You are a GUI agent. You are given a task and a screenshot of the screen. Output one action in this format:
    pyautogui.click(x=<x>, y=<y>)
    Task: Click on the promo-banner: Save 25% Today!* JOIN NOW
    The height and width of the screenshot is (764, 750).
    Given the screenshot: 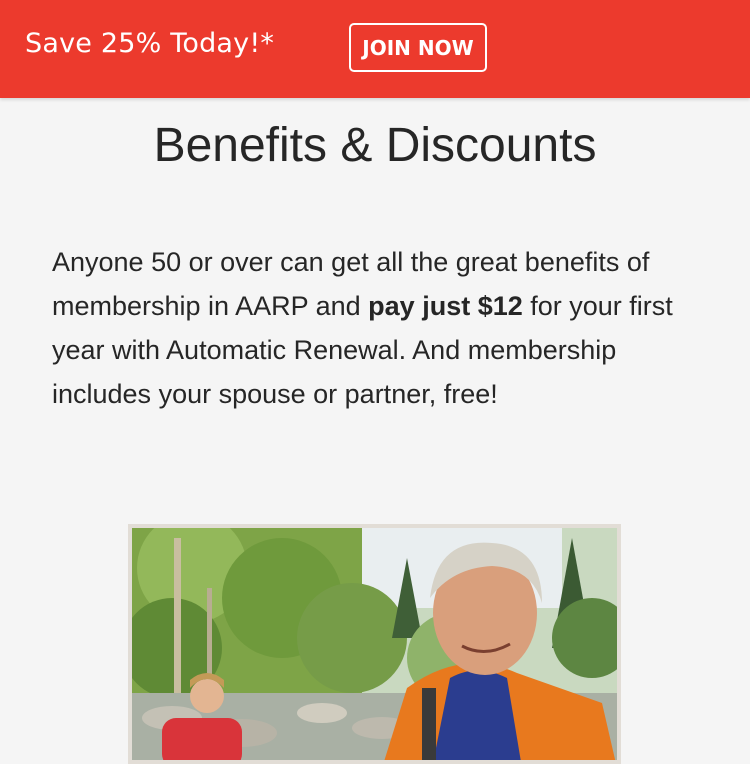 What is the action you would take?
    pyautogui.click(x=375, y=49)
    